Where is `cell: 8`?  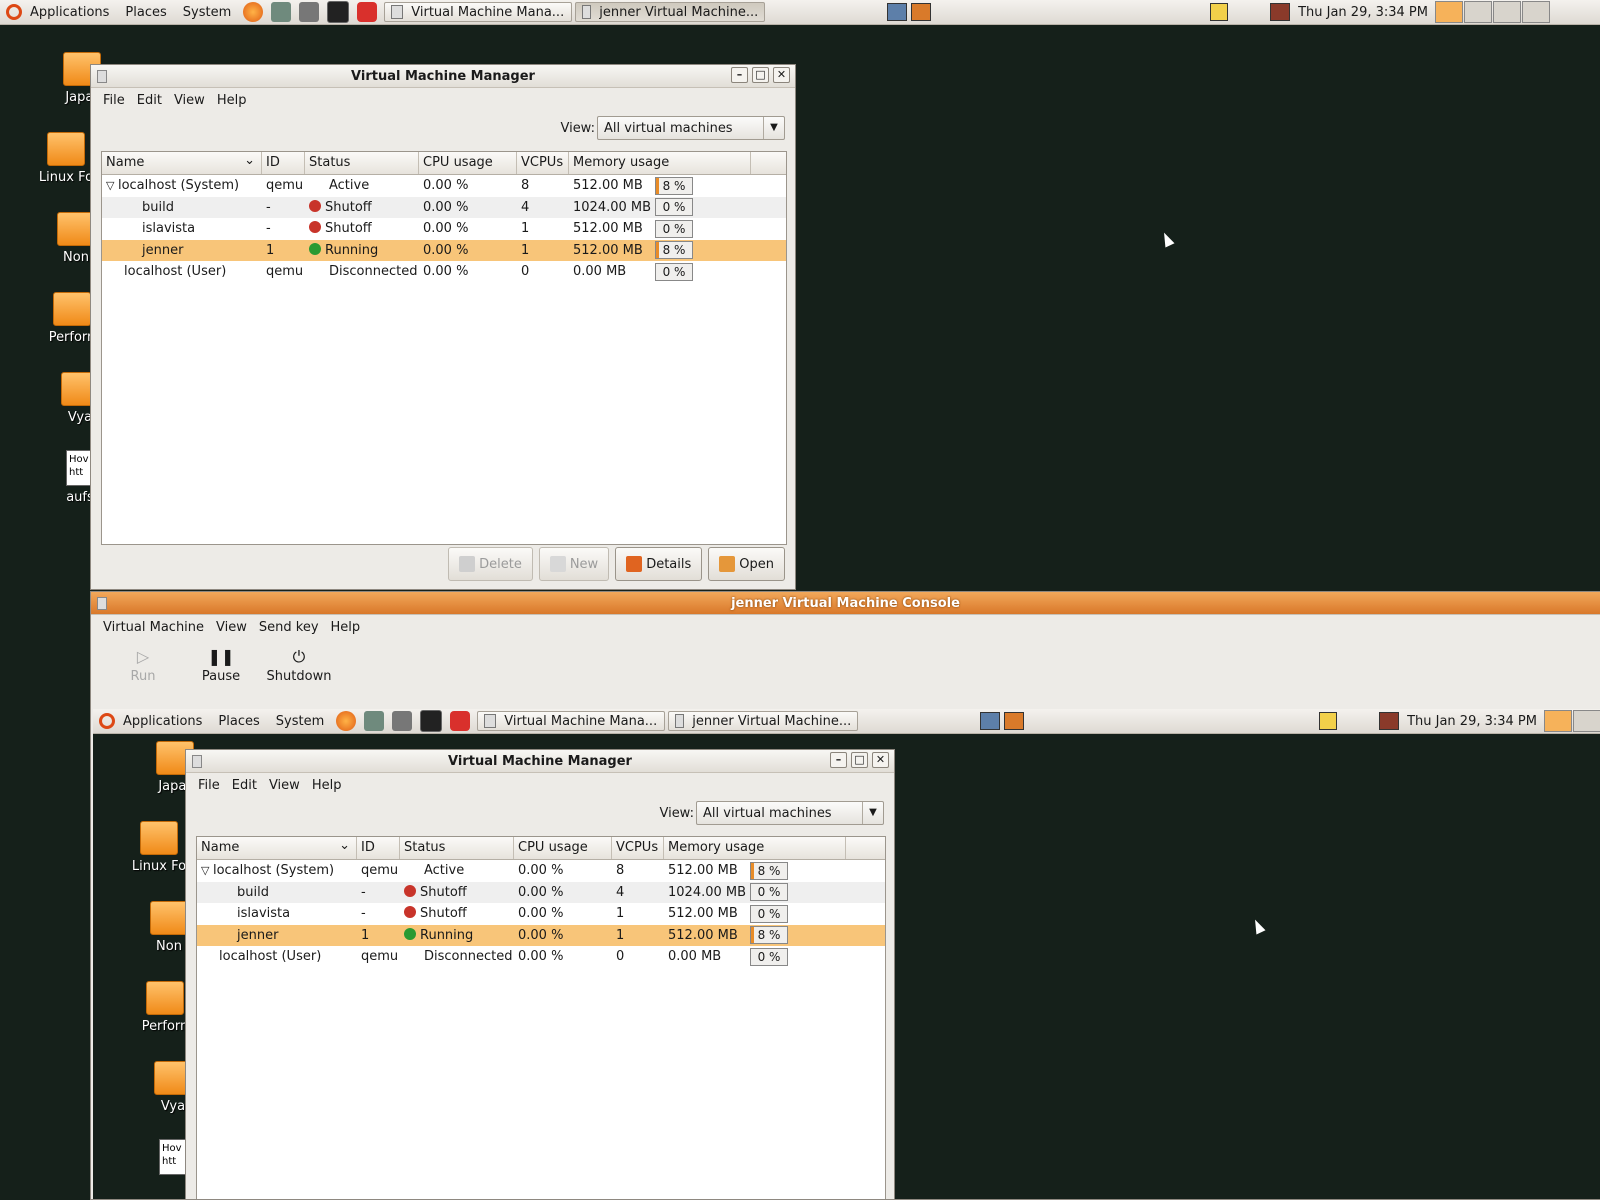
cell: 8 is located at coordinates (525, 185).